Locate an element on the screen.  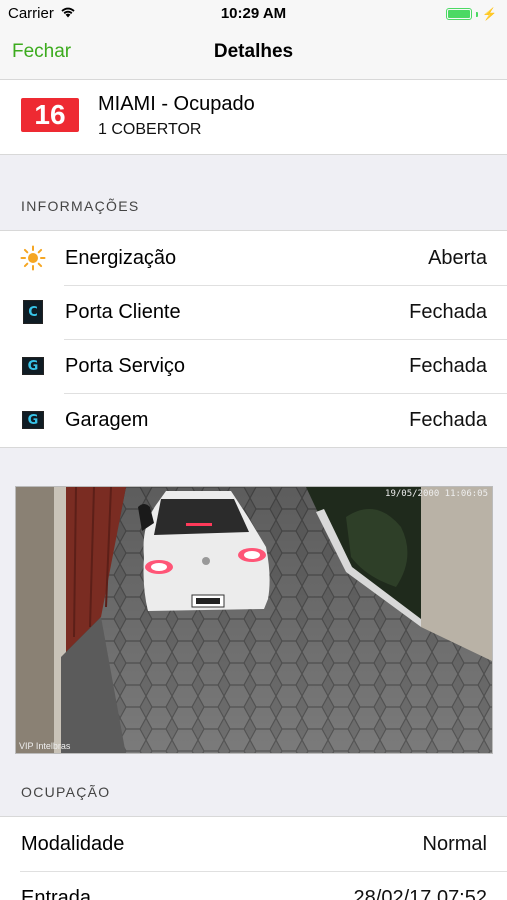
row-label: Modalidade is located at coordinates (73, 844).